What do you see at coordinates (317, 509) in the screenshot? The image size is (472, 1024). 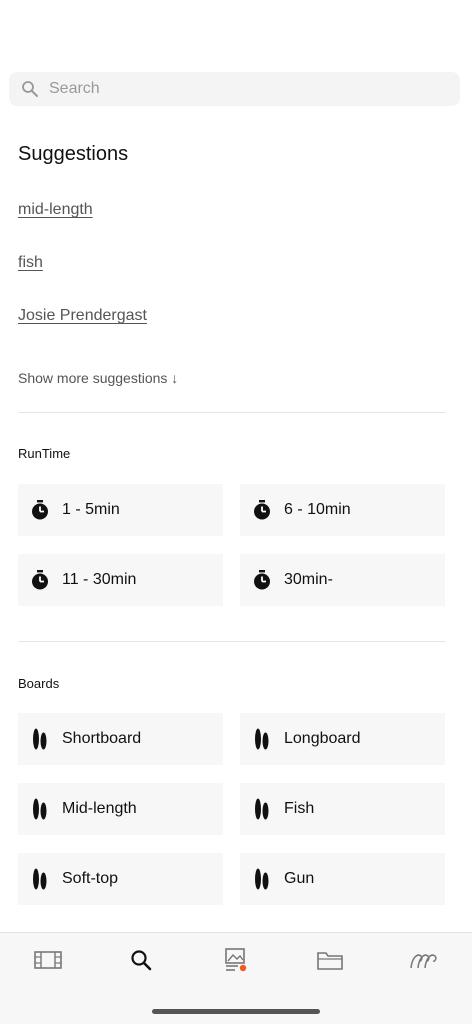 I see `runtime-option-label: 6 - 10min` at bounding box center [317, 509].